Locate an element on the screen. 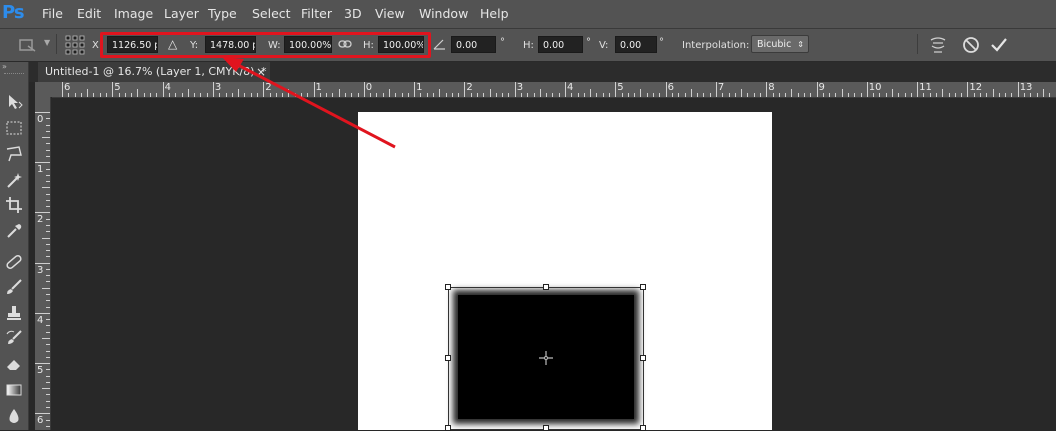 Image resolution: width=1056 pixels, height=431 pixels. annotation-arrow-icon is located at coordinates (309, 103).